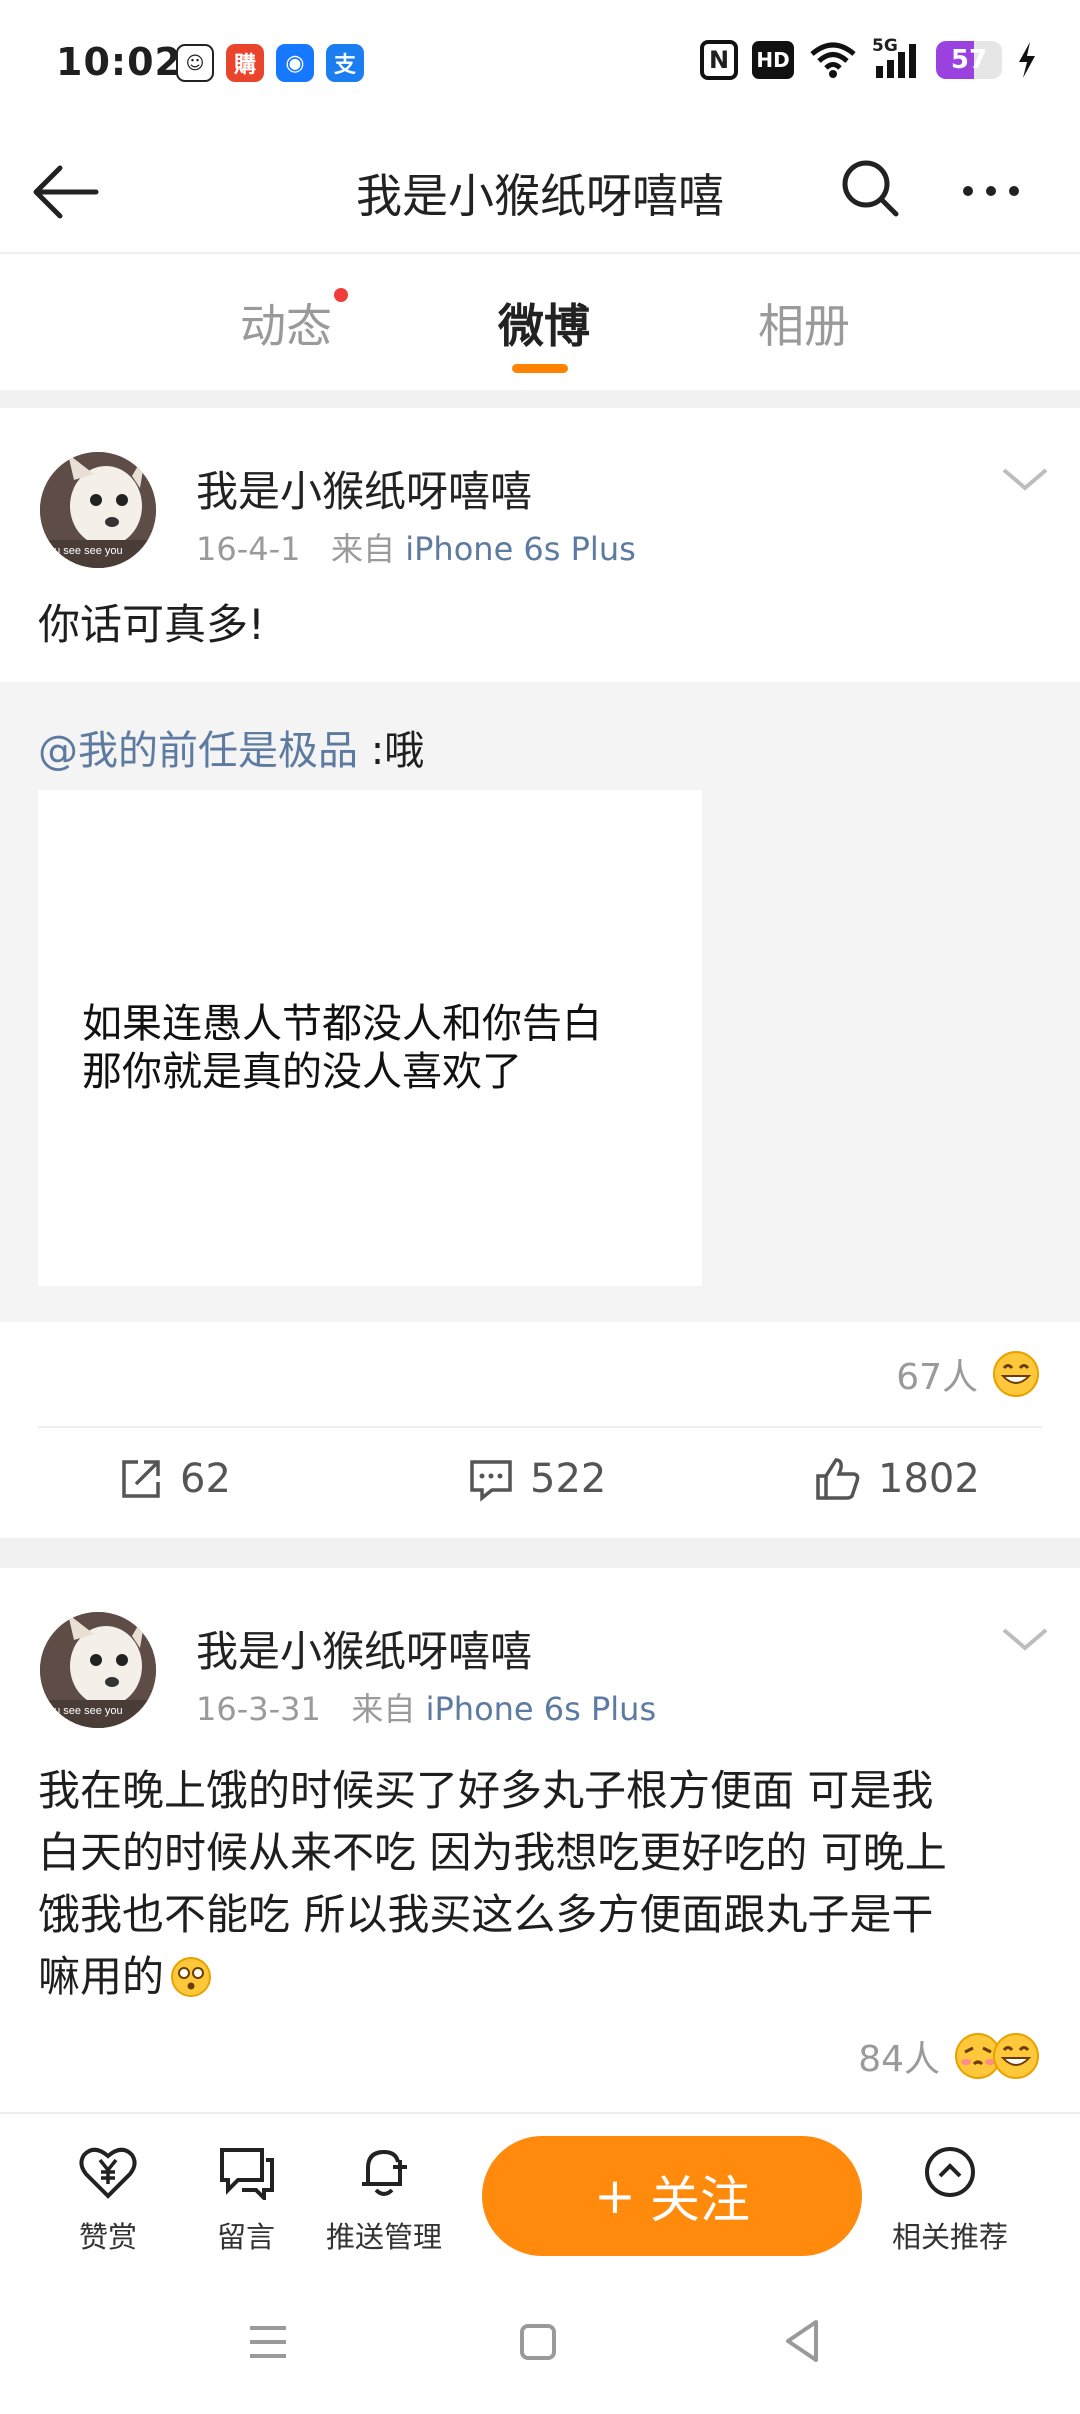 This screenshot has width=1080, height=2414. Describe the element at coordinates (342, 1048) in the screenshot. I see `image-caption: 如果连愚人节都没人和你告白 那你就是真的没人喜欢了` at that location.